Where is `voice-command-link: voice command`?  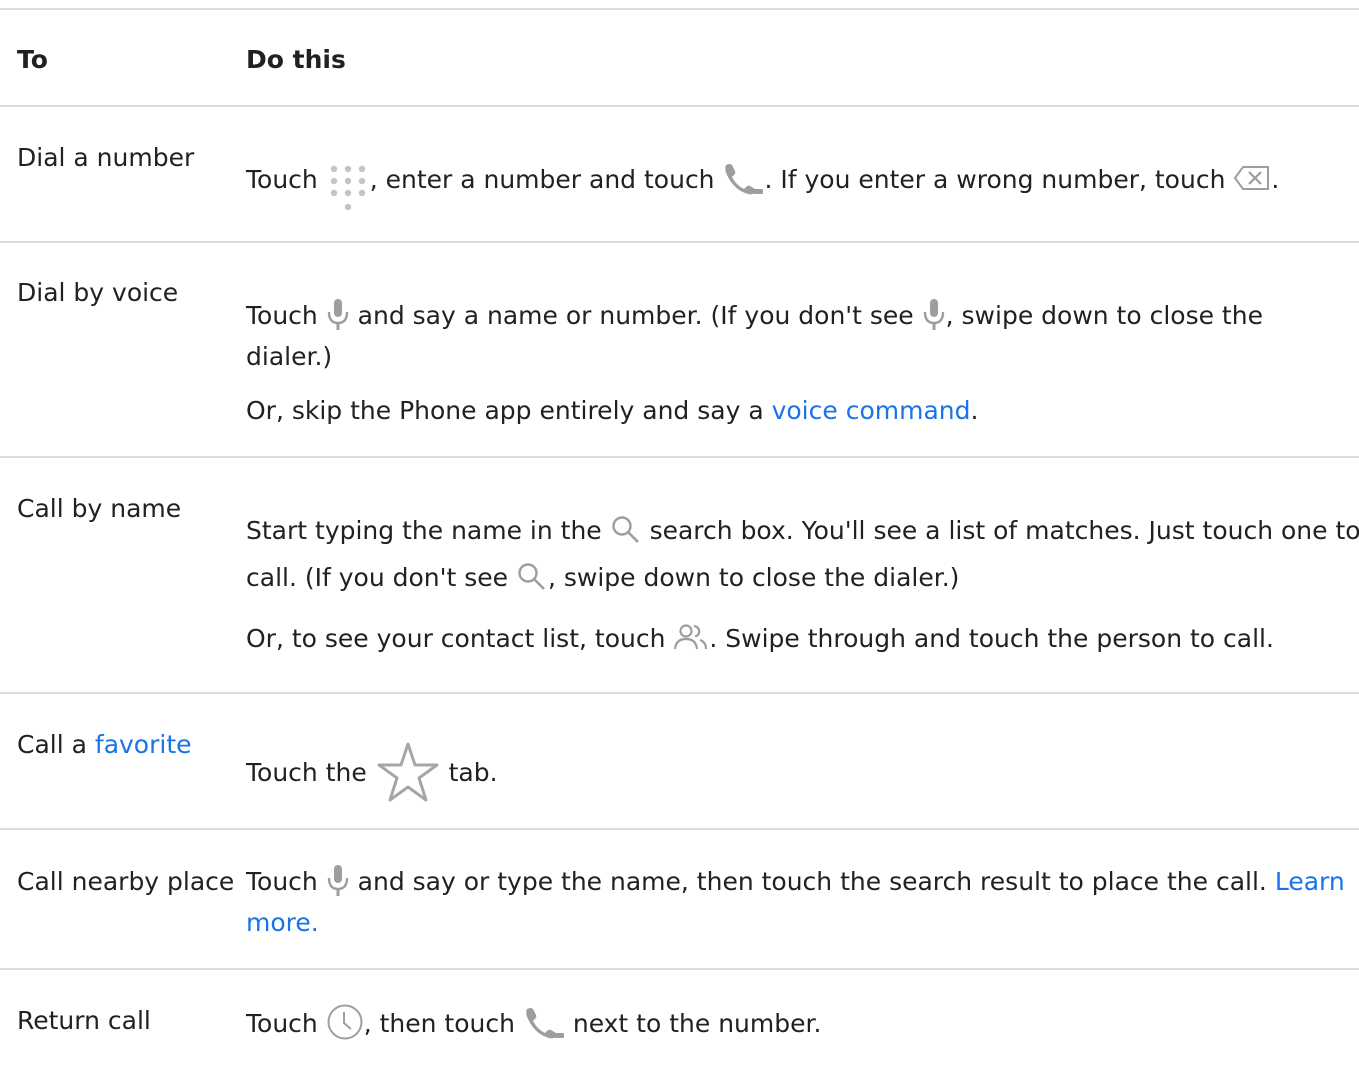
voice-command-link: voice command is located at coordinates (871, 410).